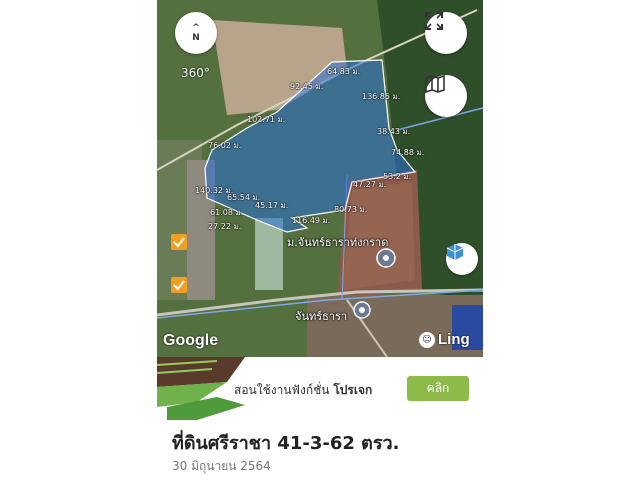  Describe the element at coordinates (227, 212) in the screenshot. I see `measurement-label: 61.08 ม.` at that location.